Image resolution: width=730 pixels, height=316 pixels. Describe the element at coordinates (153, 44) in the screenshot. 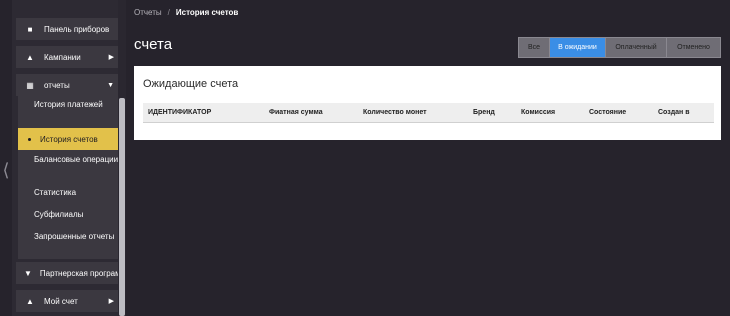

I see `page-title: счета` at that location.